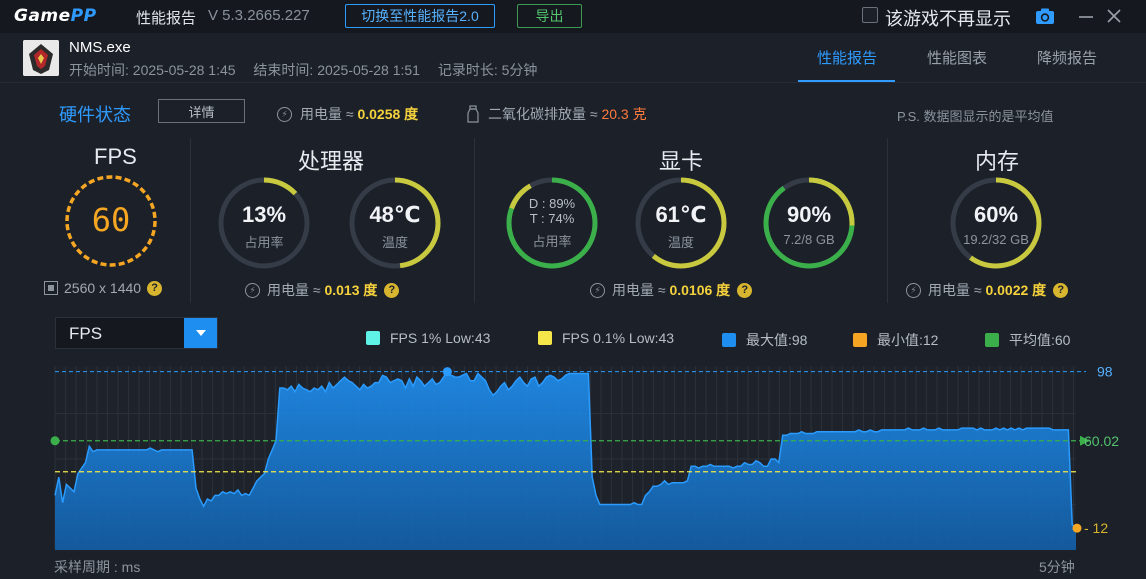 The image size is (1146, 579). I want to click on minimize-icon, so click(1086, 16).